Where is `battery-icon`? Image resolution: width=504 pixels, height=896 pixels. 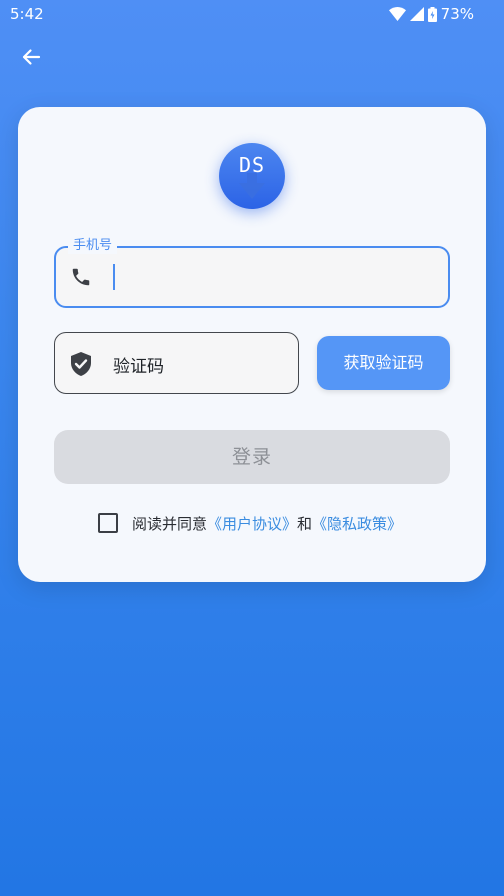
battery-icon is located at coordinates (432, 14).